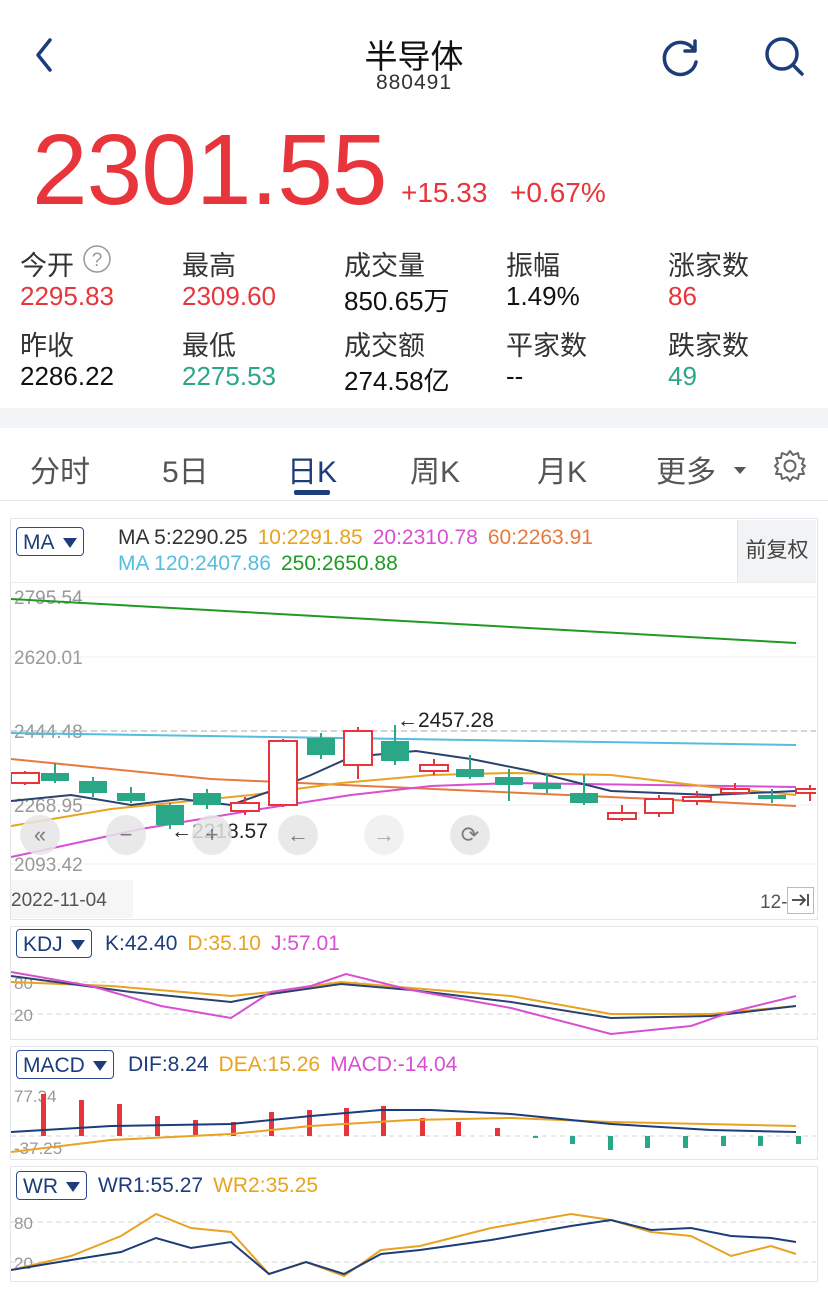 This screenshot has height=1299, width=828. What do you see at coordinates (686, 469) in the screenshot?
I see `tab-5: 更多` at bounding box center [686, 469].